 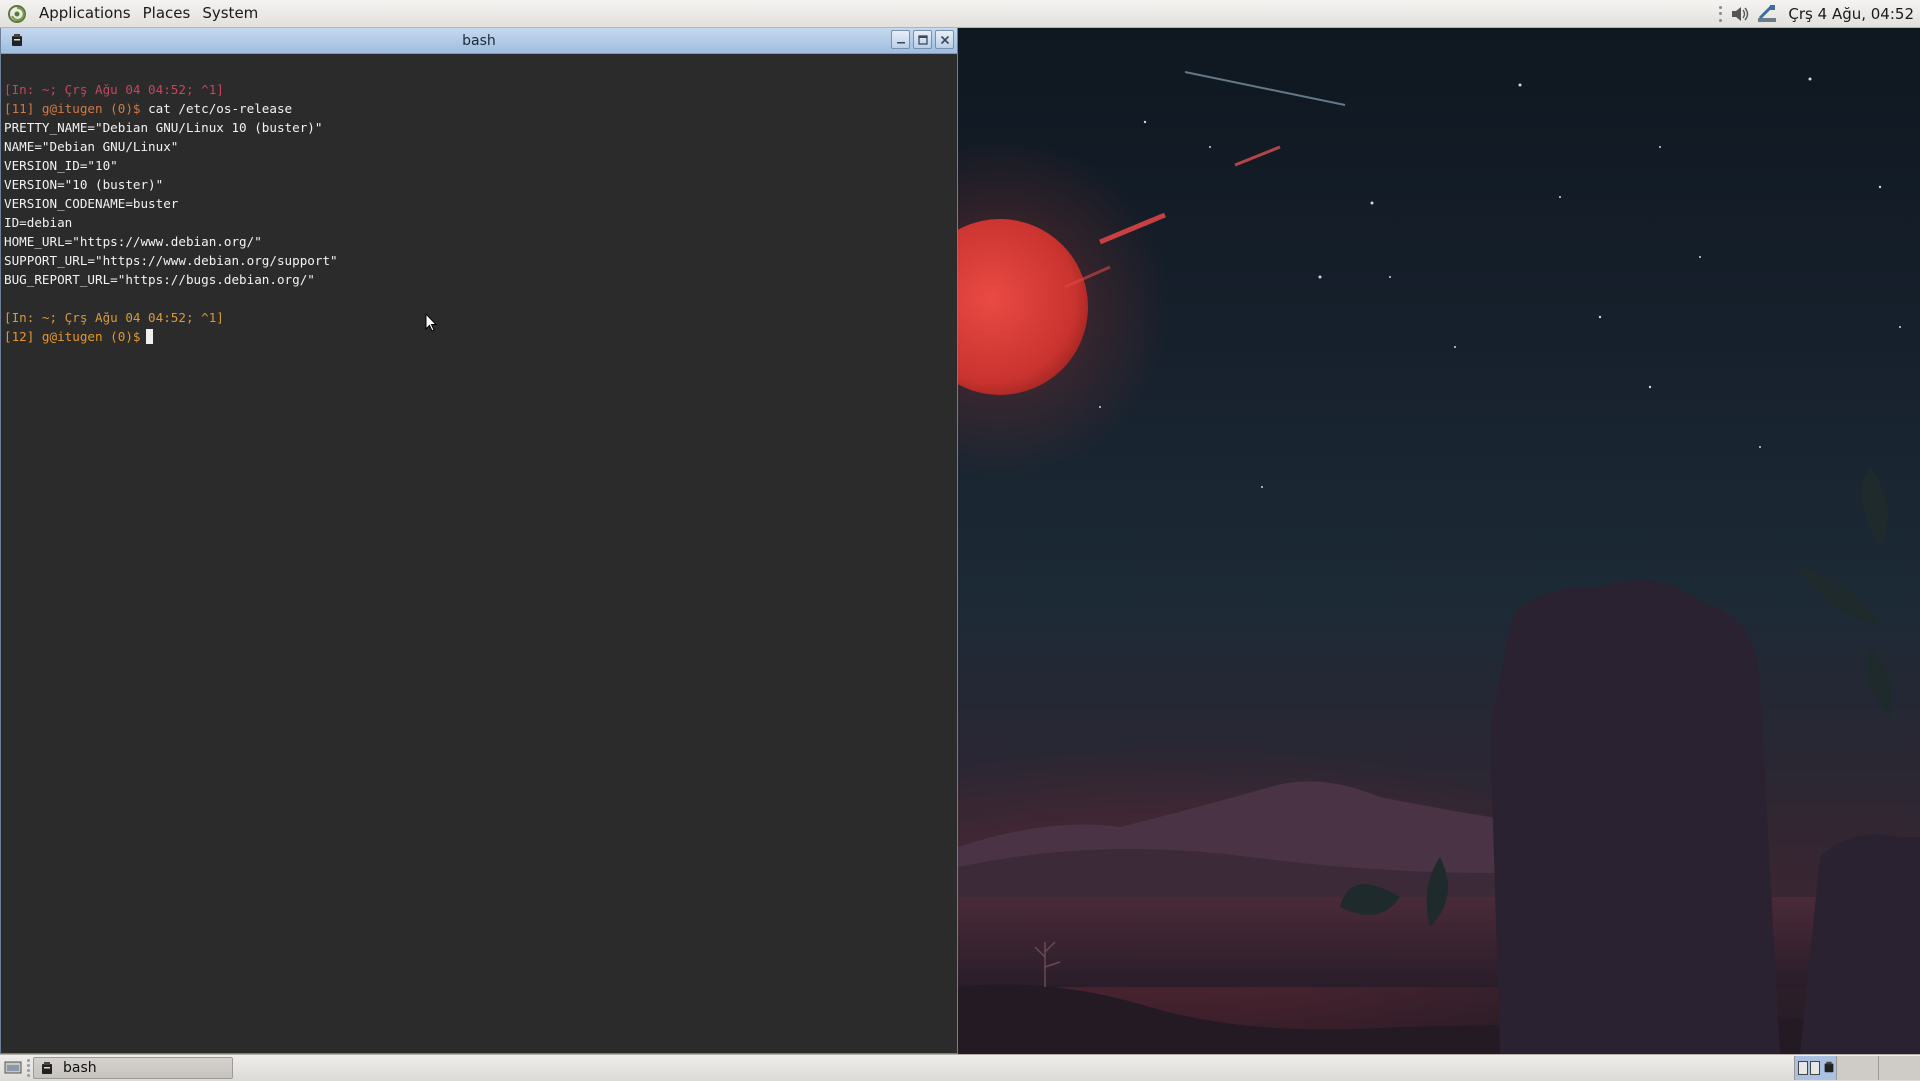 I want to click on minimize-button, so click(x=900, y=39).